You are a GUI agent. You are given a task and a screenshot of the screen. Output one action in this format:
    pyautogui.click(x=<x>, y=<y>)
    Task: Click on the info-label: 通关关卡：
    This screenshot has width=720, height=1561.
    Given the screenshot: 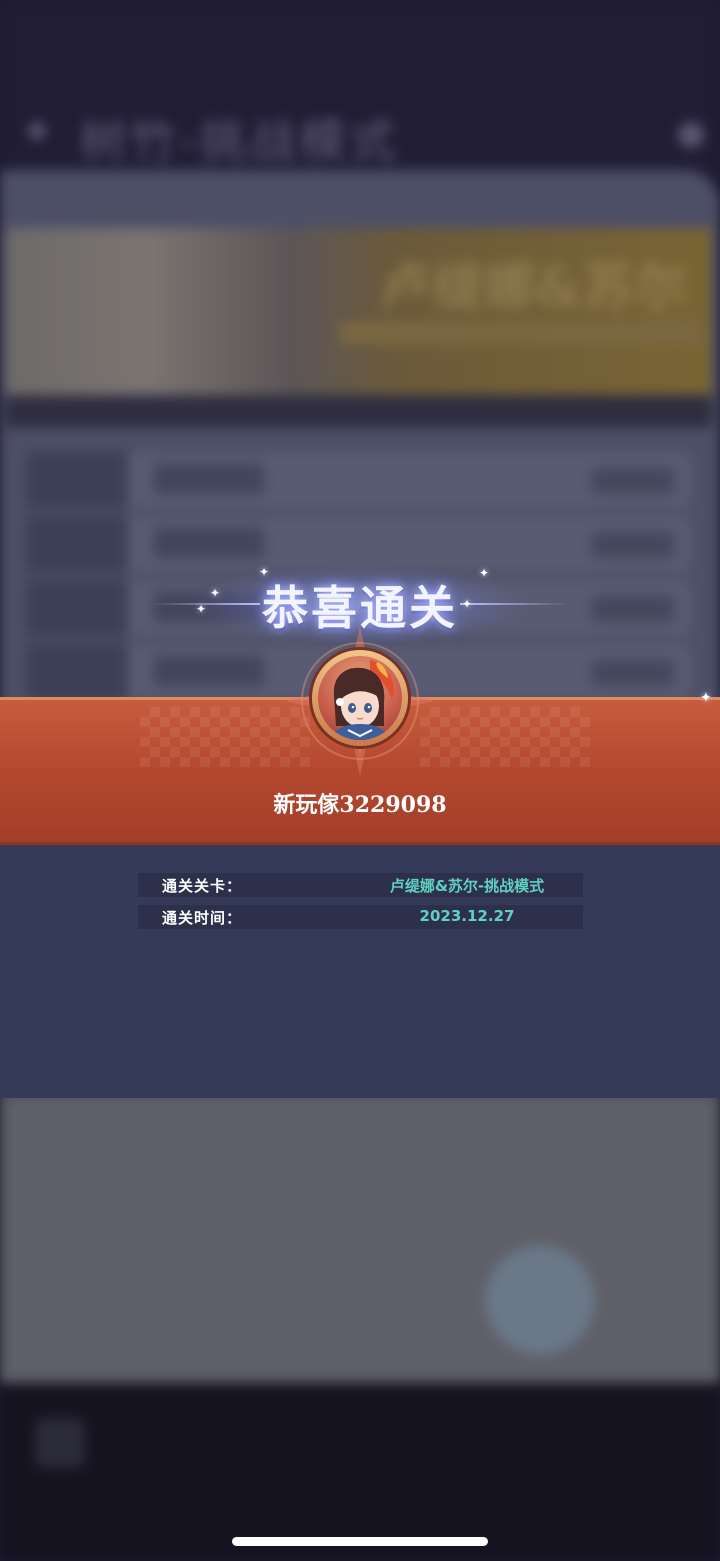 What is the action you would take?
    pyautogui.click(x=202, y=886)
    